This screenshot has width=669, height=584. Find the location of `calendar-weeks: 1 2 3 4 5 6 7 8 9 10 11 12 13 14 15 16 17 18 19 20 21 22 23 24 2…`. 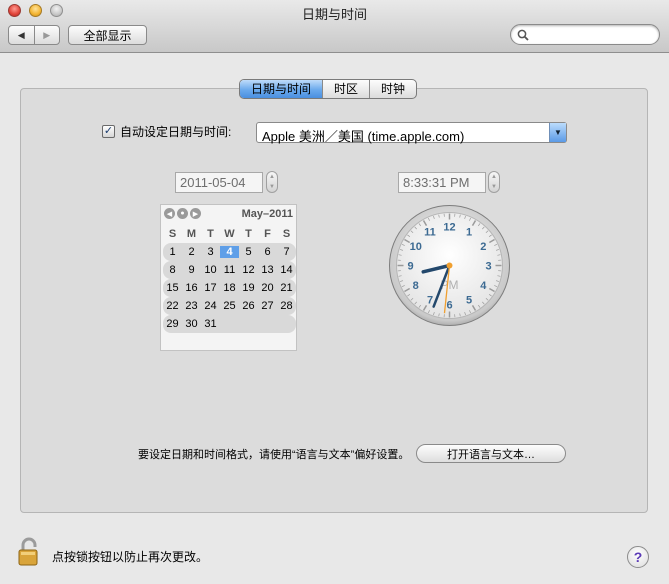

calendar-weeks: 1 2 3 4 5 6 7 8 9 10 11 12 13 14 15 16 17 18 19 20 21 22 23 24 2… is located at coordinates (229, 288).